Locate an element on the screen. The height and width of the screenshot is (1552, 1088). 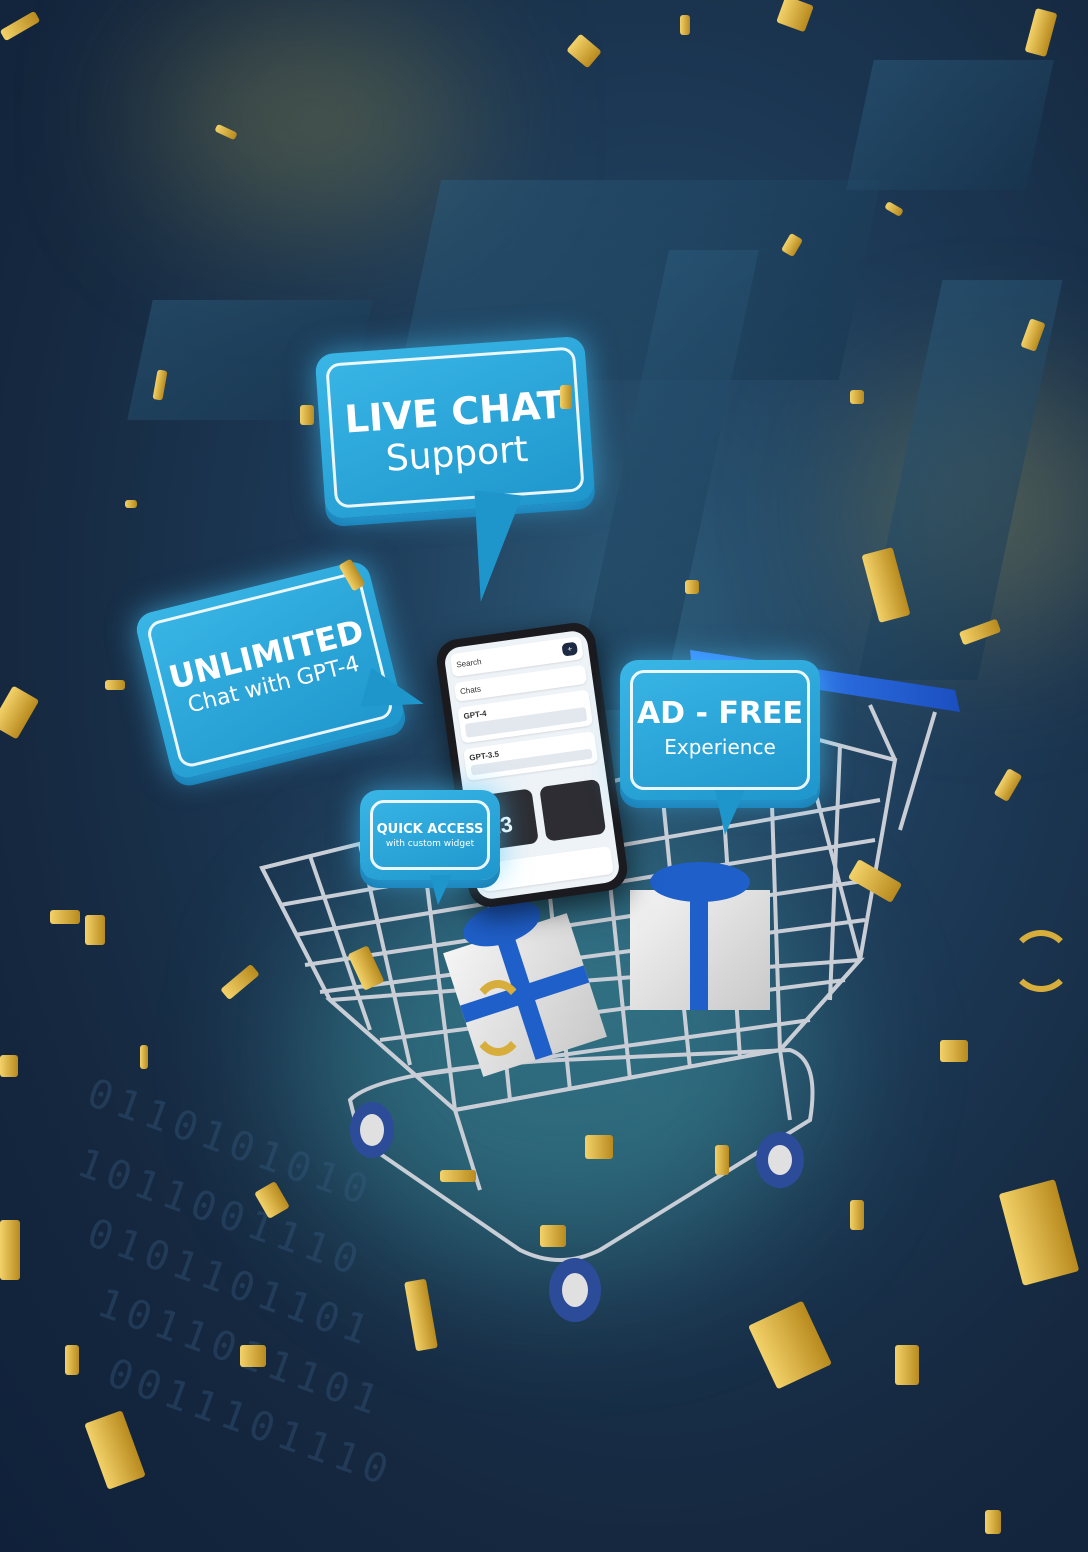
ad-free-bubble: AD - FREE Experience is located at coordinates (720, 747).